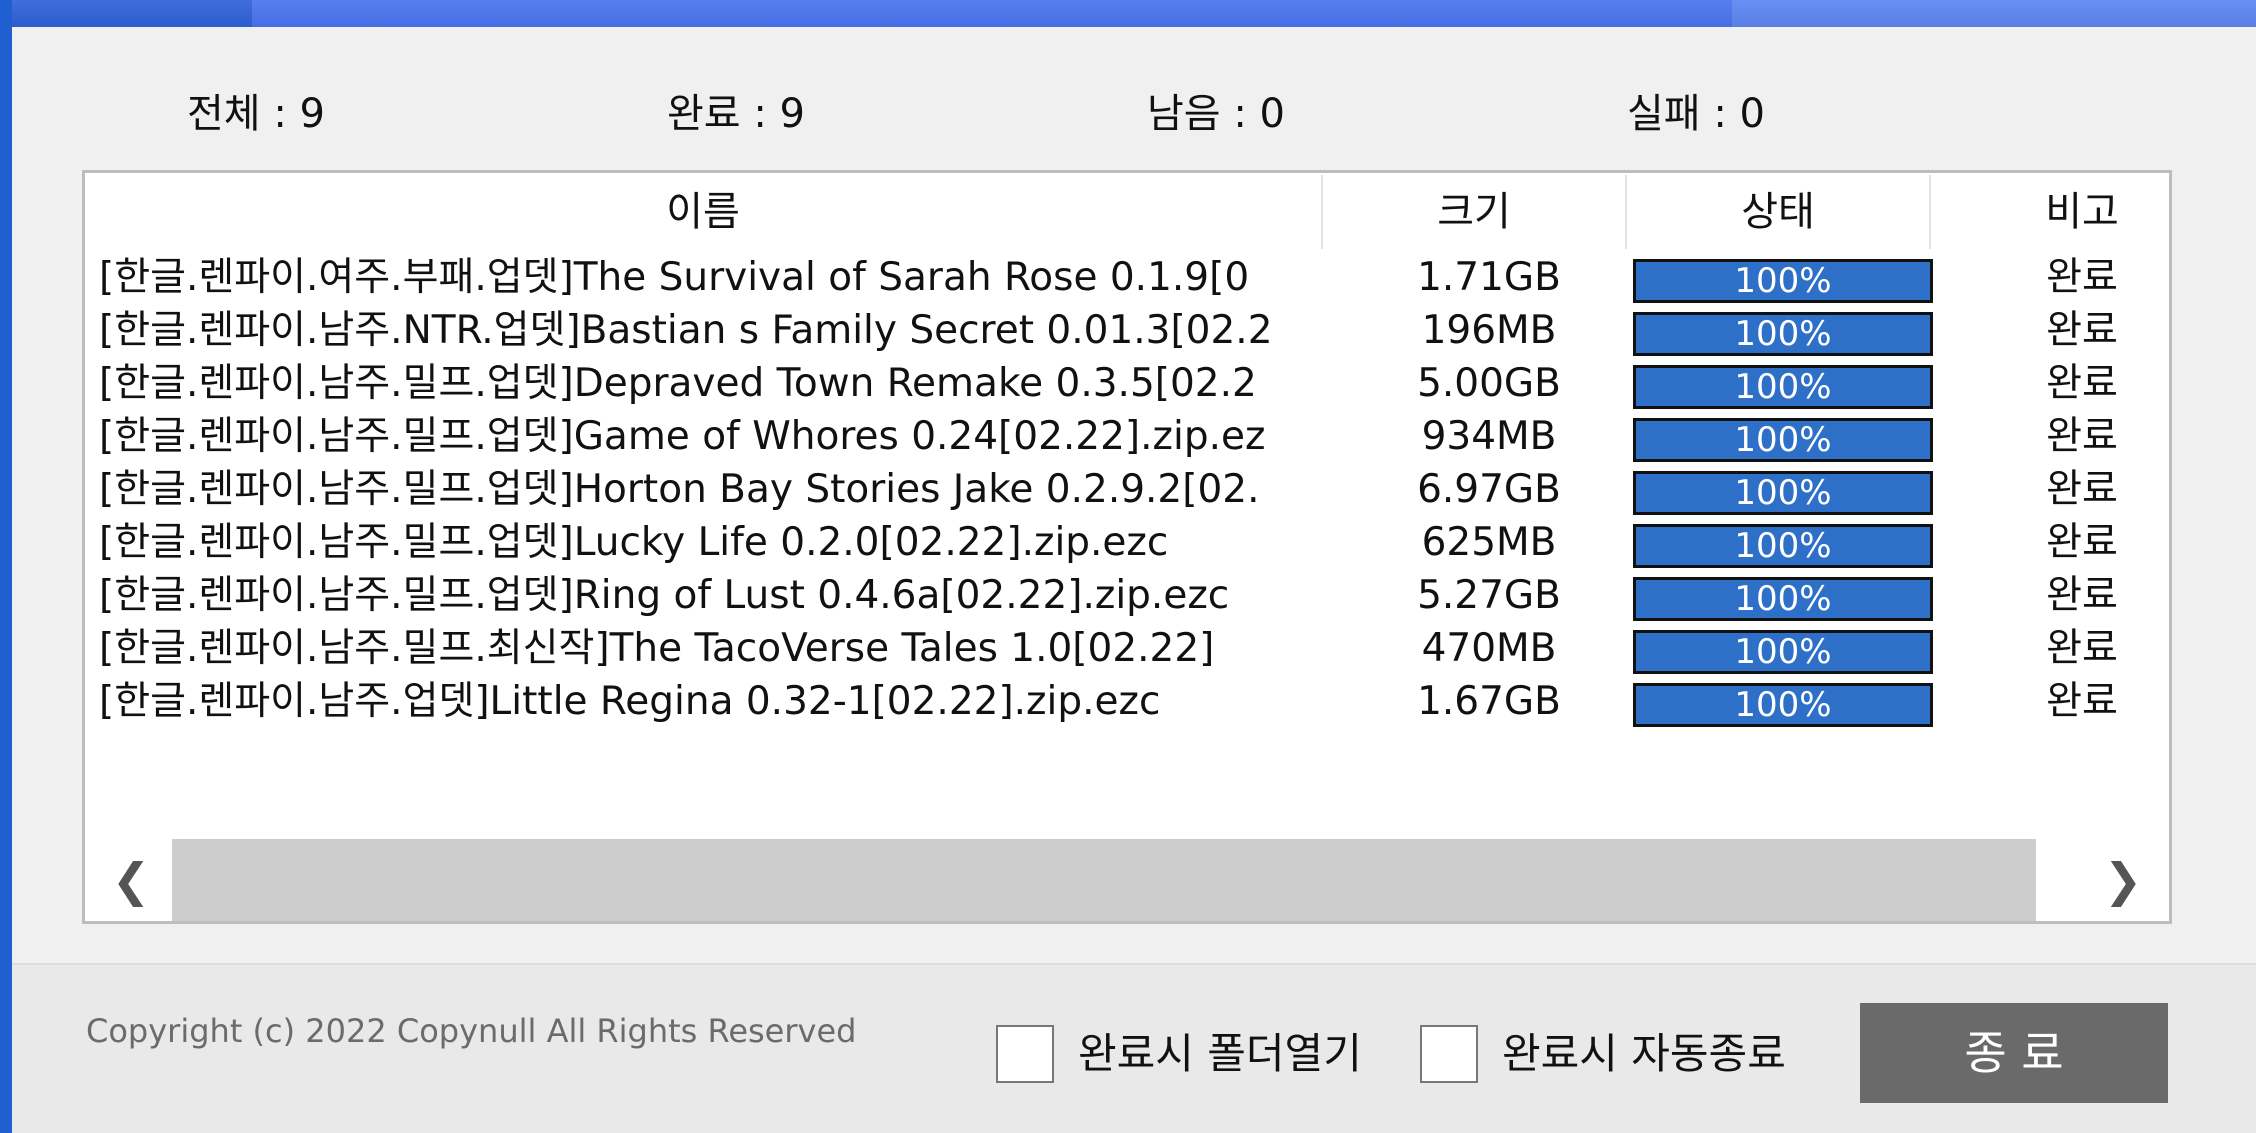 This screenshot has height=1133, width=2256. Describe the element at coordinates (1644, 1054) in the screenshot. I see `auto-exit-label: 완료시 자동종료` at that location.